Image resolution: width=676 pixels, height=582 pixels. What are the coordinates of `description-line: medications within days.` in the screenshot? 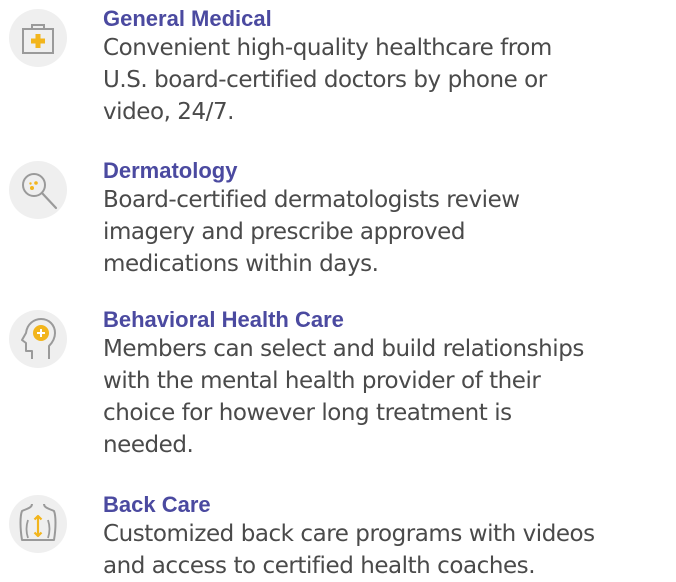 It's located at (241, 264).